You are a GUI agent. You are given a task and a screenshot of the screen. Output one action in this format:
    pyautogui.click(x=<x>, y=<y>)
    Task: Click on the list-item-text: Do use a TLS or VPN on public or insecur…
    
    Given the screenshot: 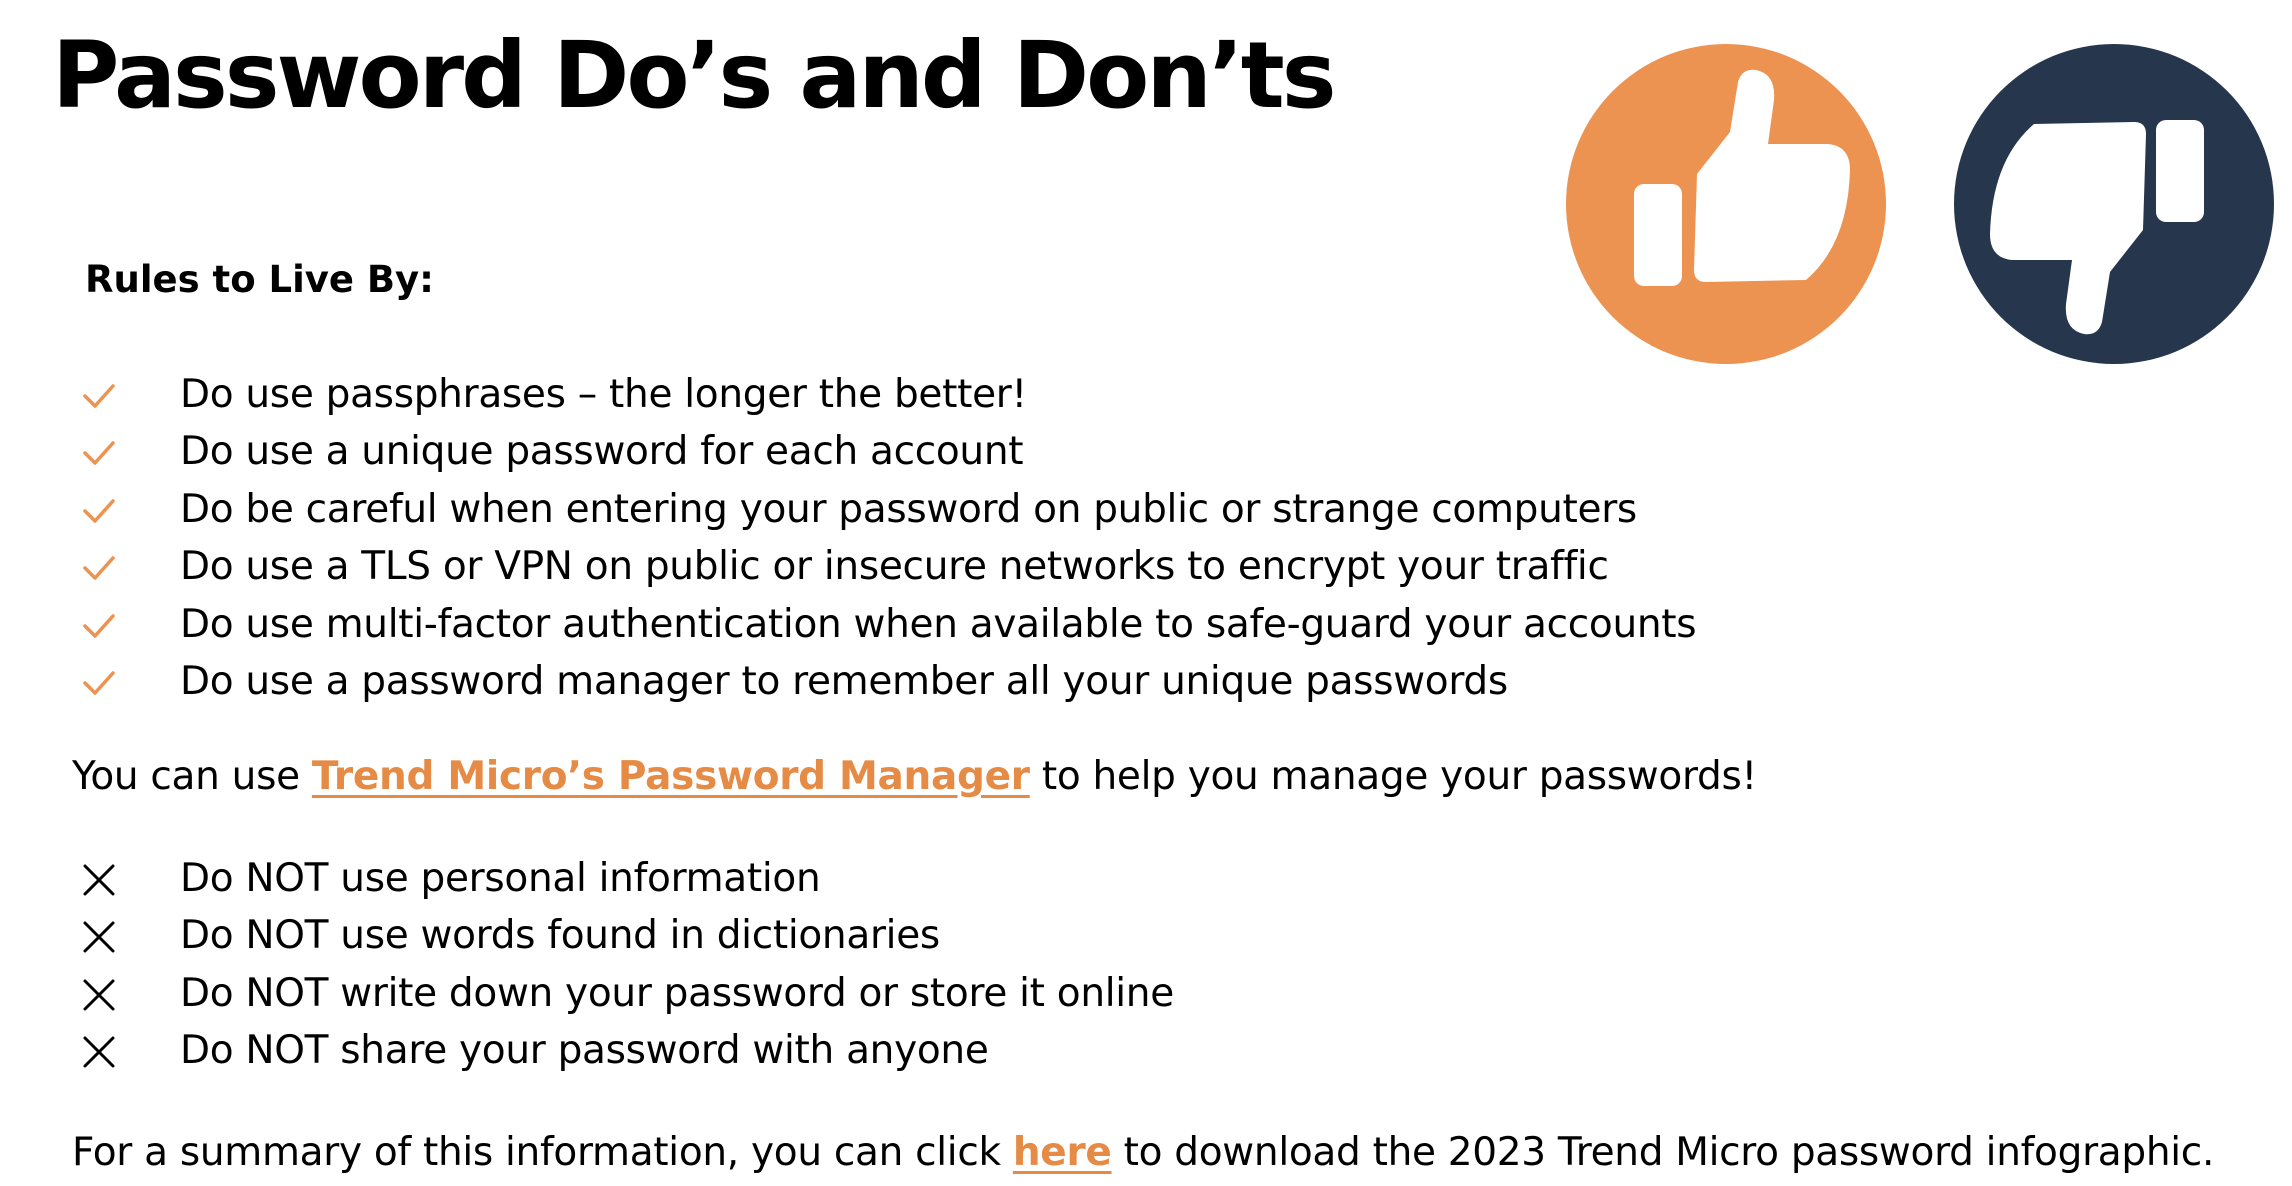 What is the action you would take?
    pyautogui.click(x=894, y=567)
    